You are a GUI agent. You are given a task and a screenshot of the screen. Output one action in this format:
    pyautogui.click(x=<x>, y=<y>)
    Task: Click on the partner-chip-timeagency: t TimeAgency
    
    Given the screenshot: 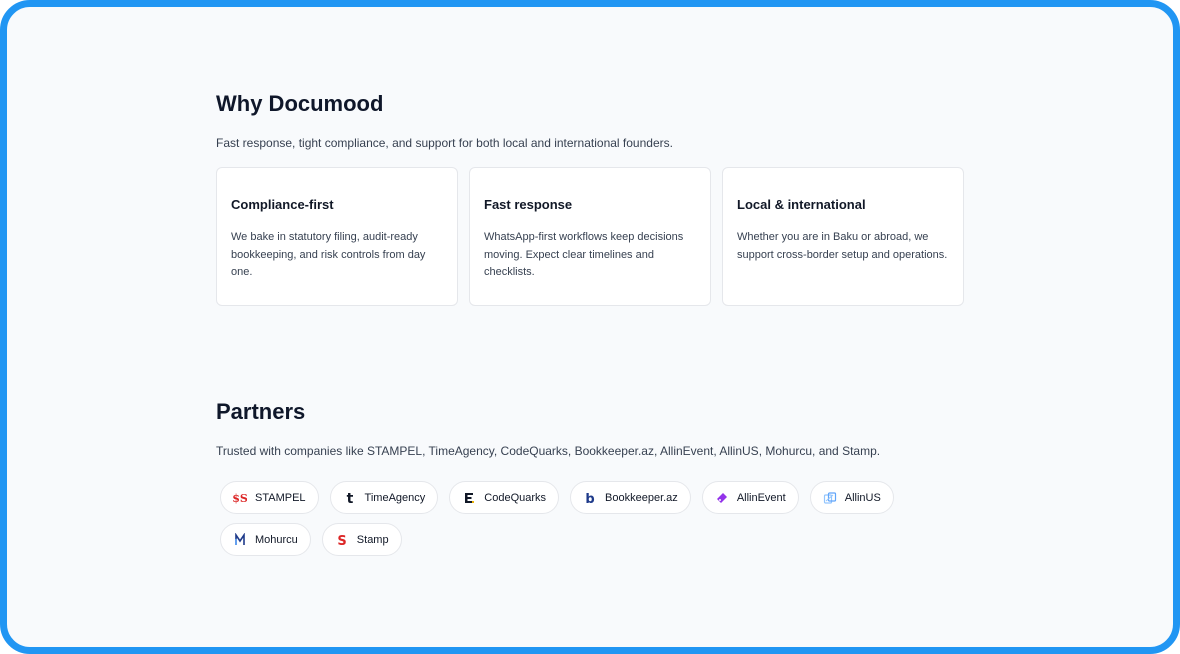 What is the action you would take?
    pyautogui.click(x=384, y=497)
    